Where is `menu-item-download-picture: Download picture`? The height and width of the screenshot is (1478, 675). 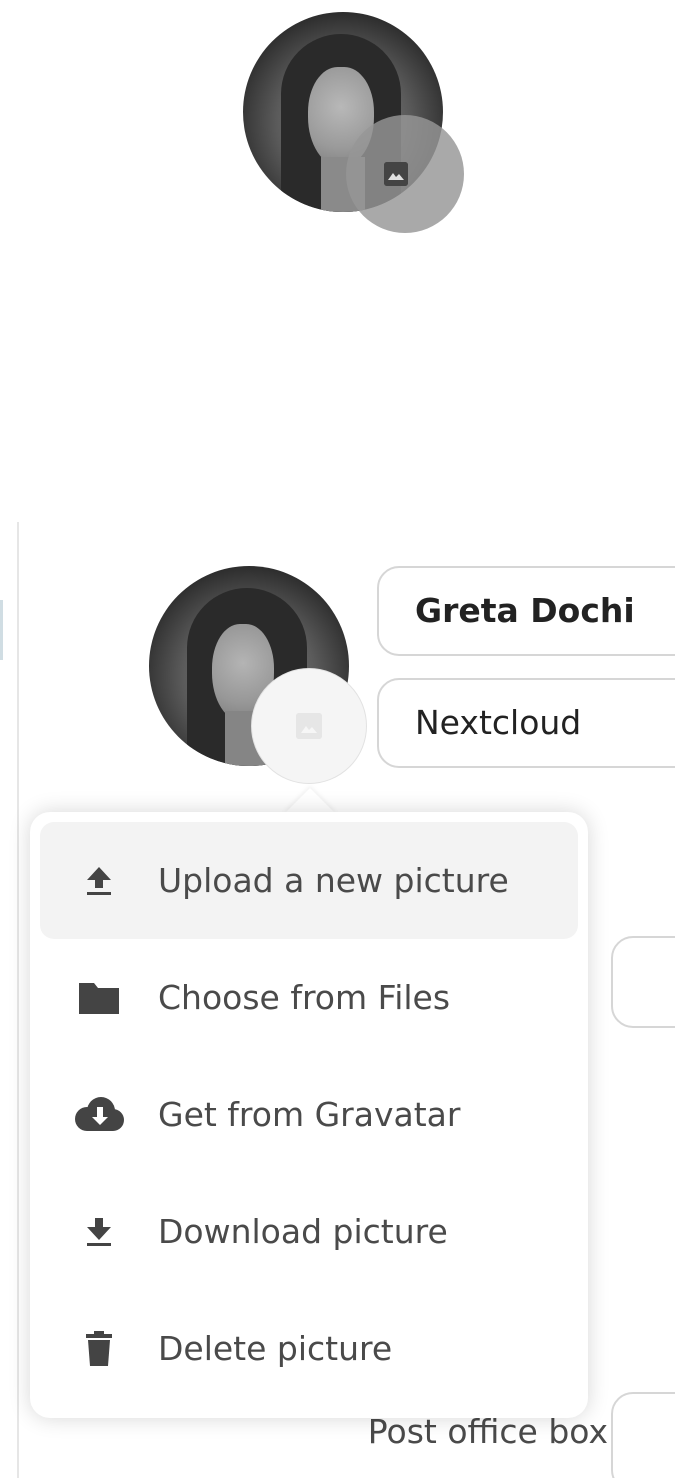
menu-item-download-picture: Download picture is located at coordinates (309, 1231).